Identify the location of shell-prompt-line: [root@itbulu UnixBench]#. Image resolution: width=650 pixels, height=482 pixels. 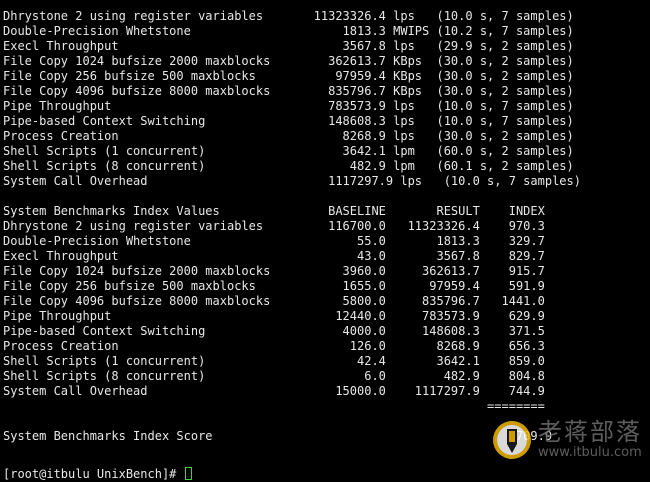
(326, 474).